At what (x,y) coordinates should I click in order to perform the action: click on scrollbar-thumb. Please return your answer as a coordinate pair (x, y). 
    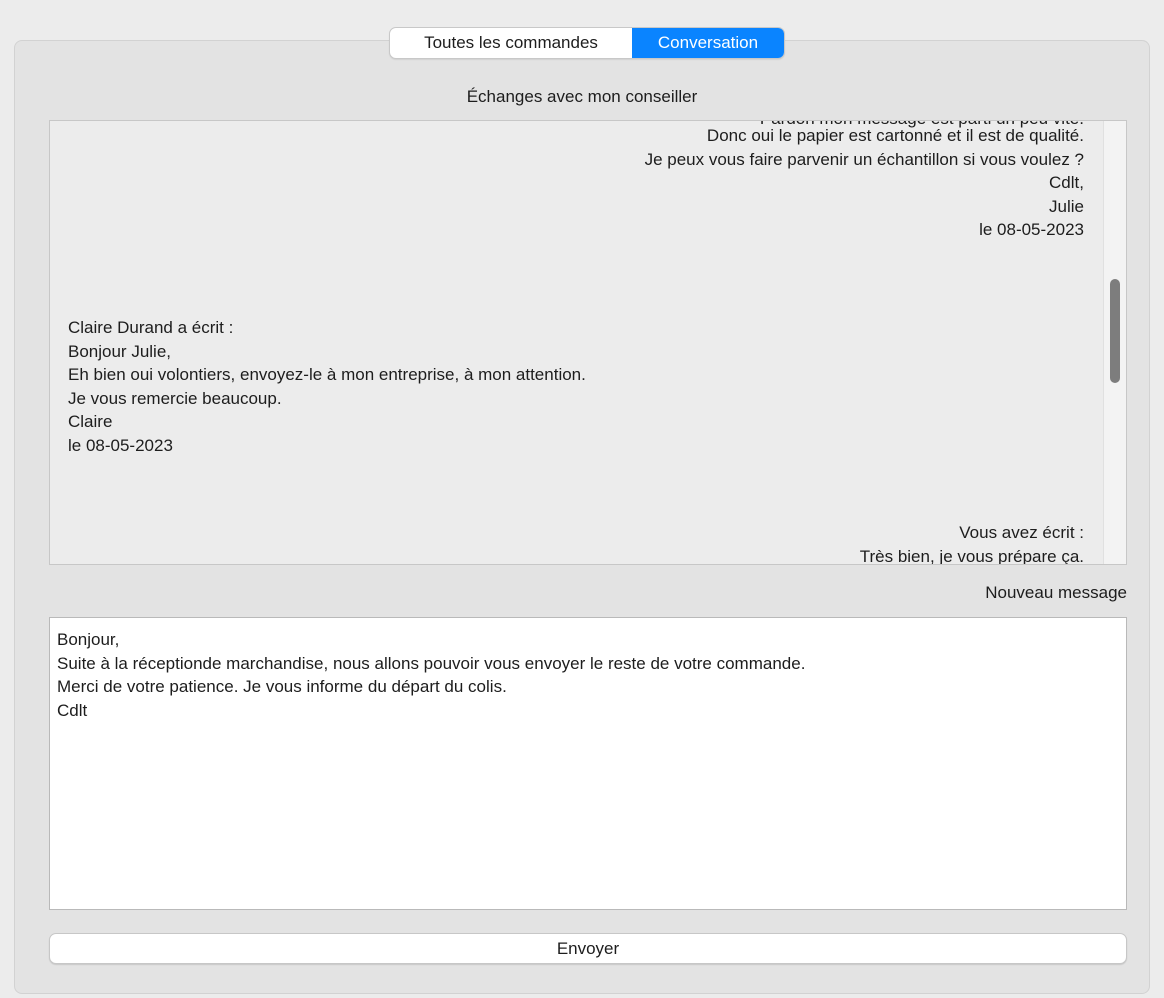
    Looking at the image, I should click on (1115, 331).